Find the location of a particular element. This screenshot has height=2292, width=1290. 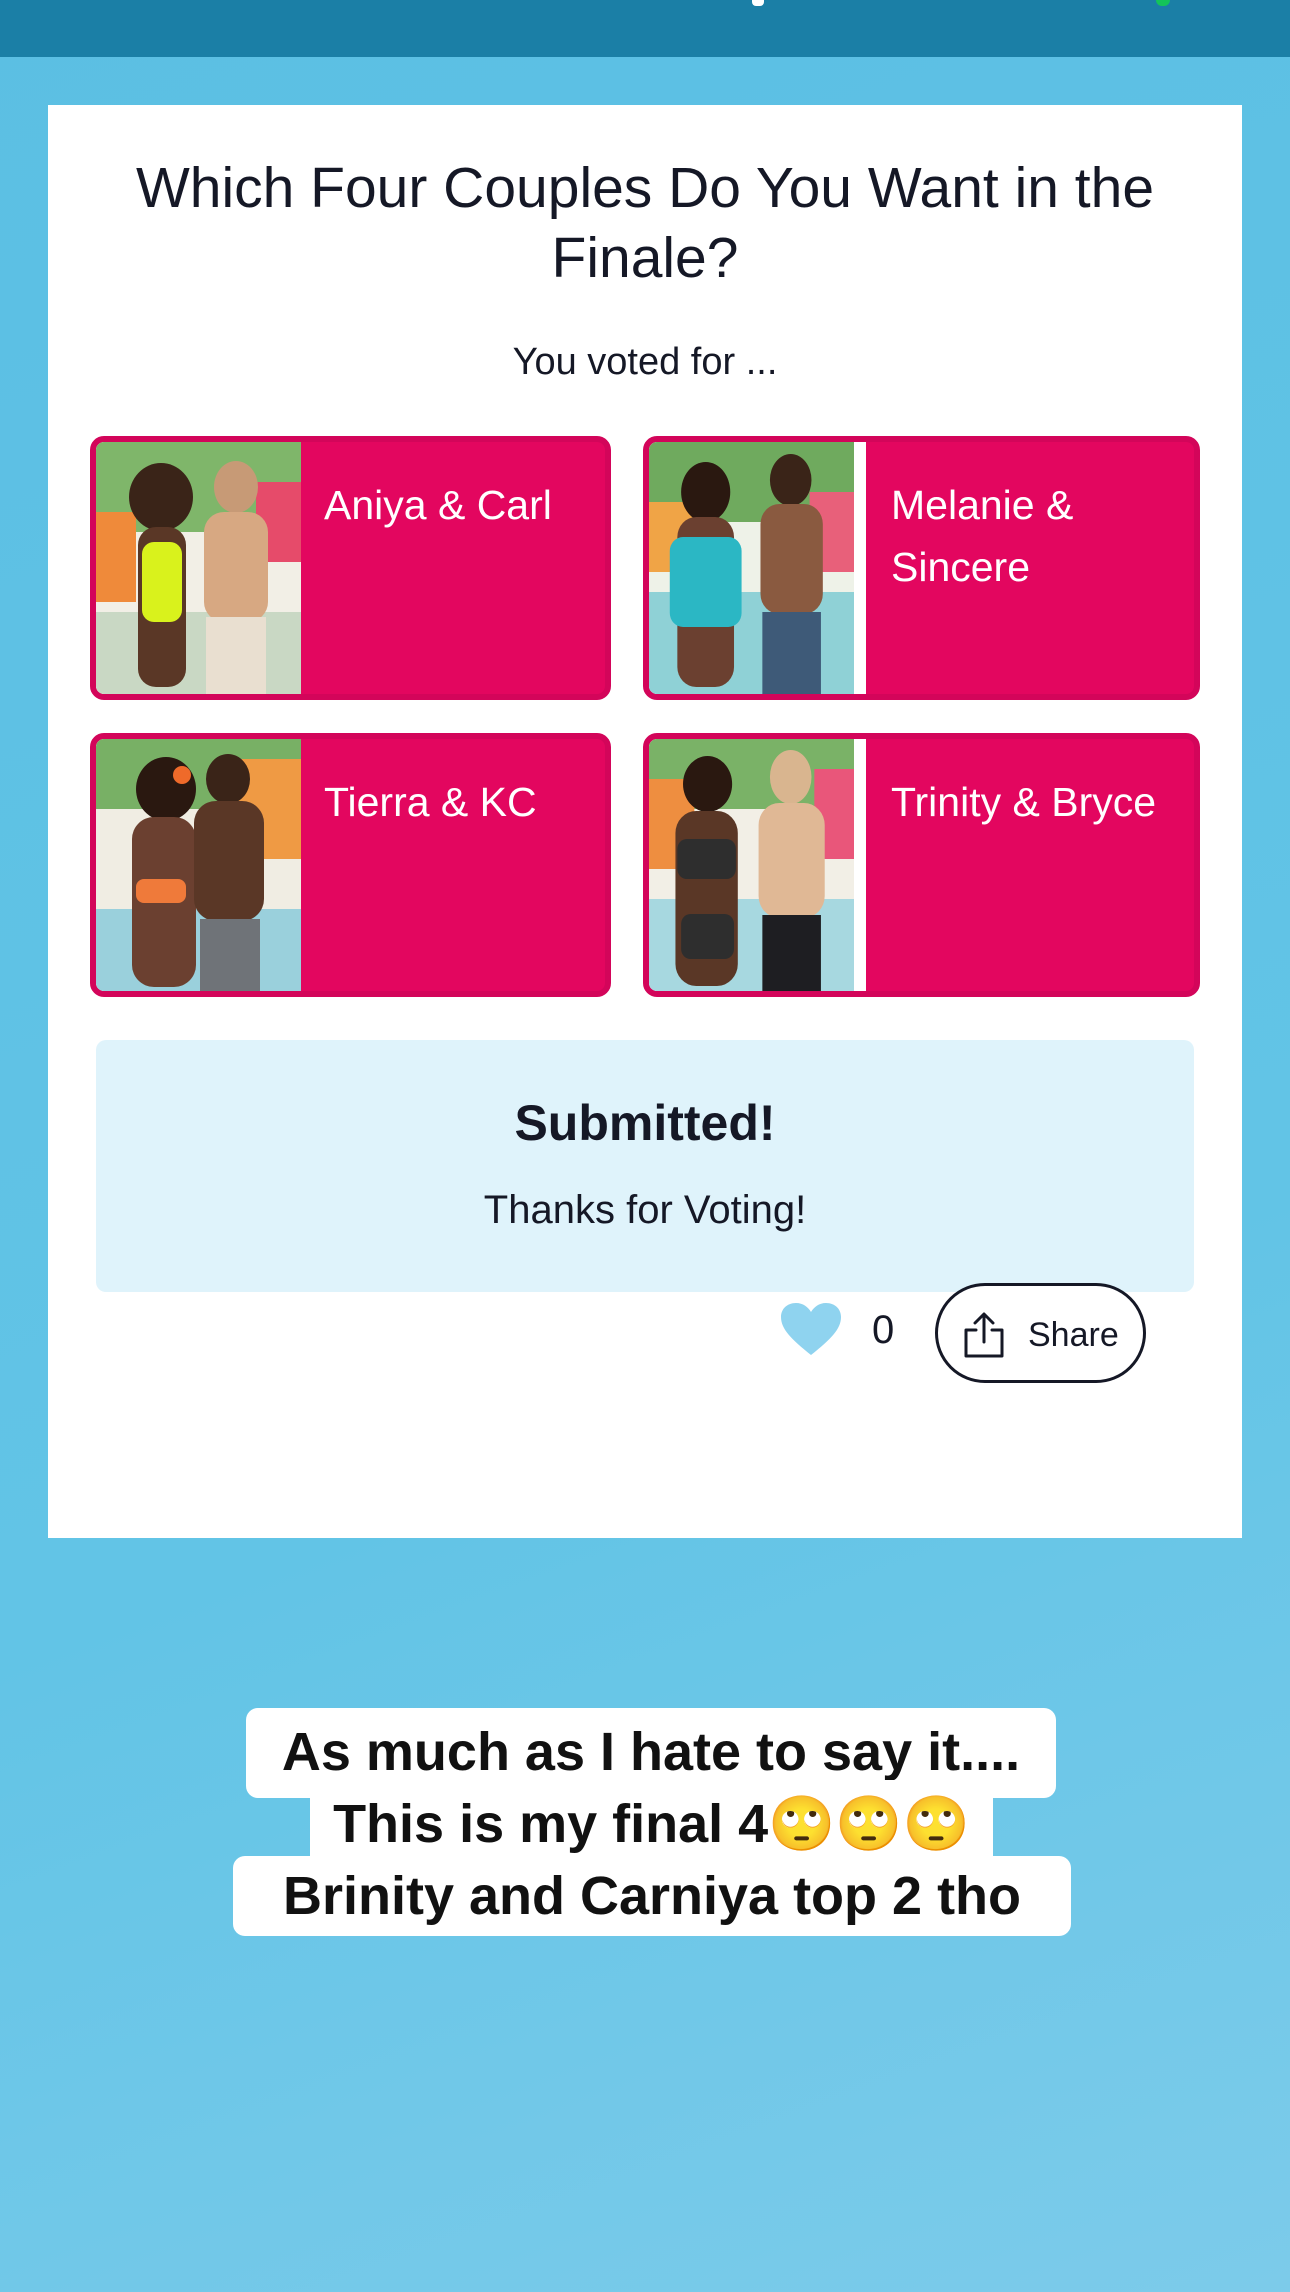

choice-name: Tierra & KC is located at coordinates (430, 802).